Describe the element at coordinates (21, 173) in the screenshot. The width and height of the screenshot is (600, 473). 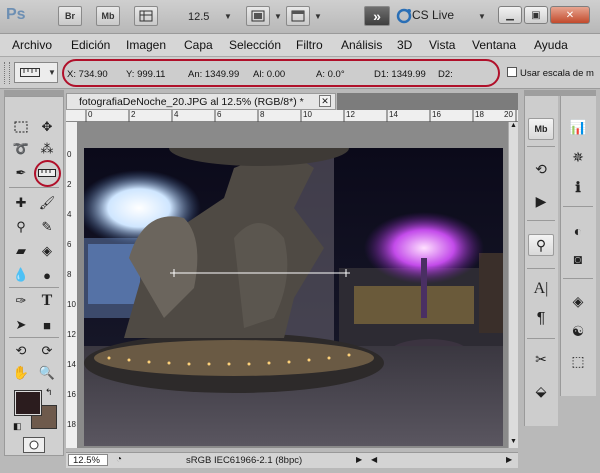
I see `eyedropper-icon: ✒` at that location.